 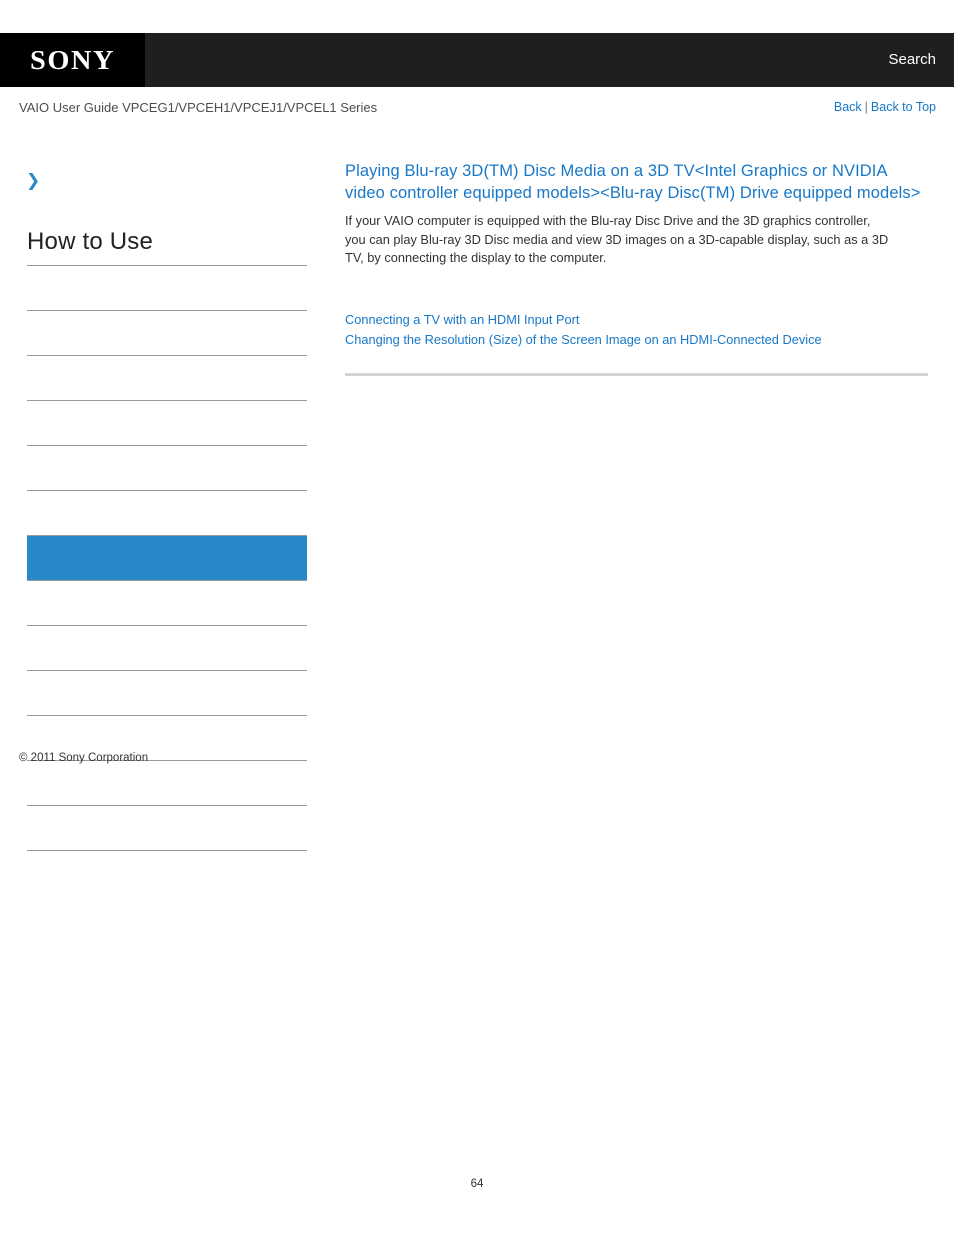 What do you see at coordinates (903, 107) in the screenshot?
I see `back-to-top-link: Back to Top` at bounding box center [903, 107].